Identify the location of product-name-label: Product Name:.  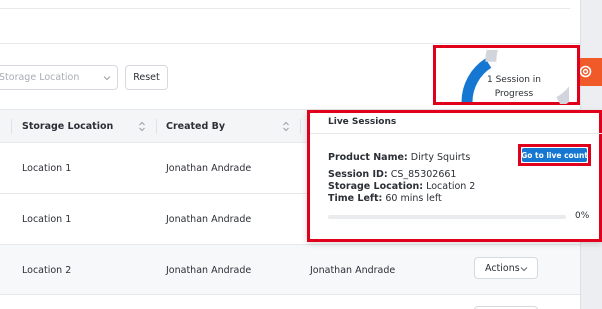
(368, 157).